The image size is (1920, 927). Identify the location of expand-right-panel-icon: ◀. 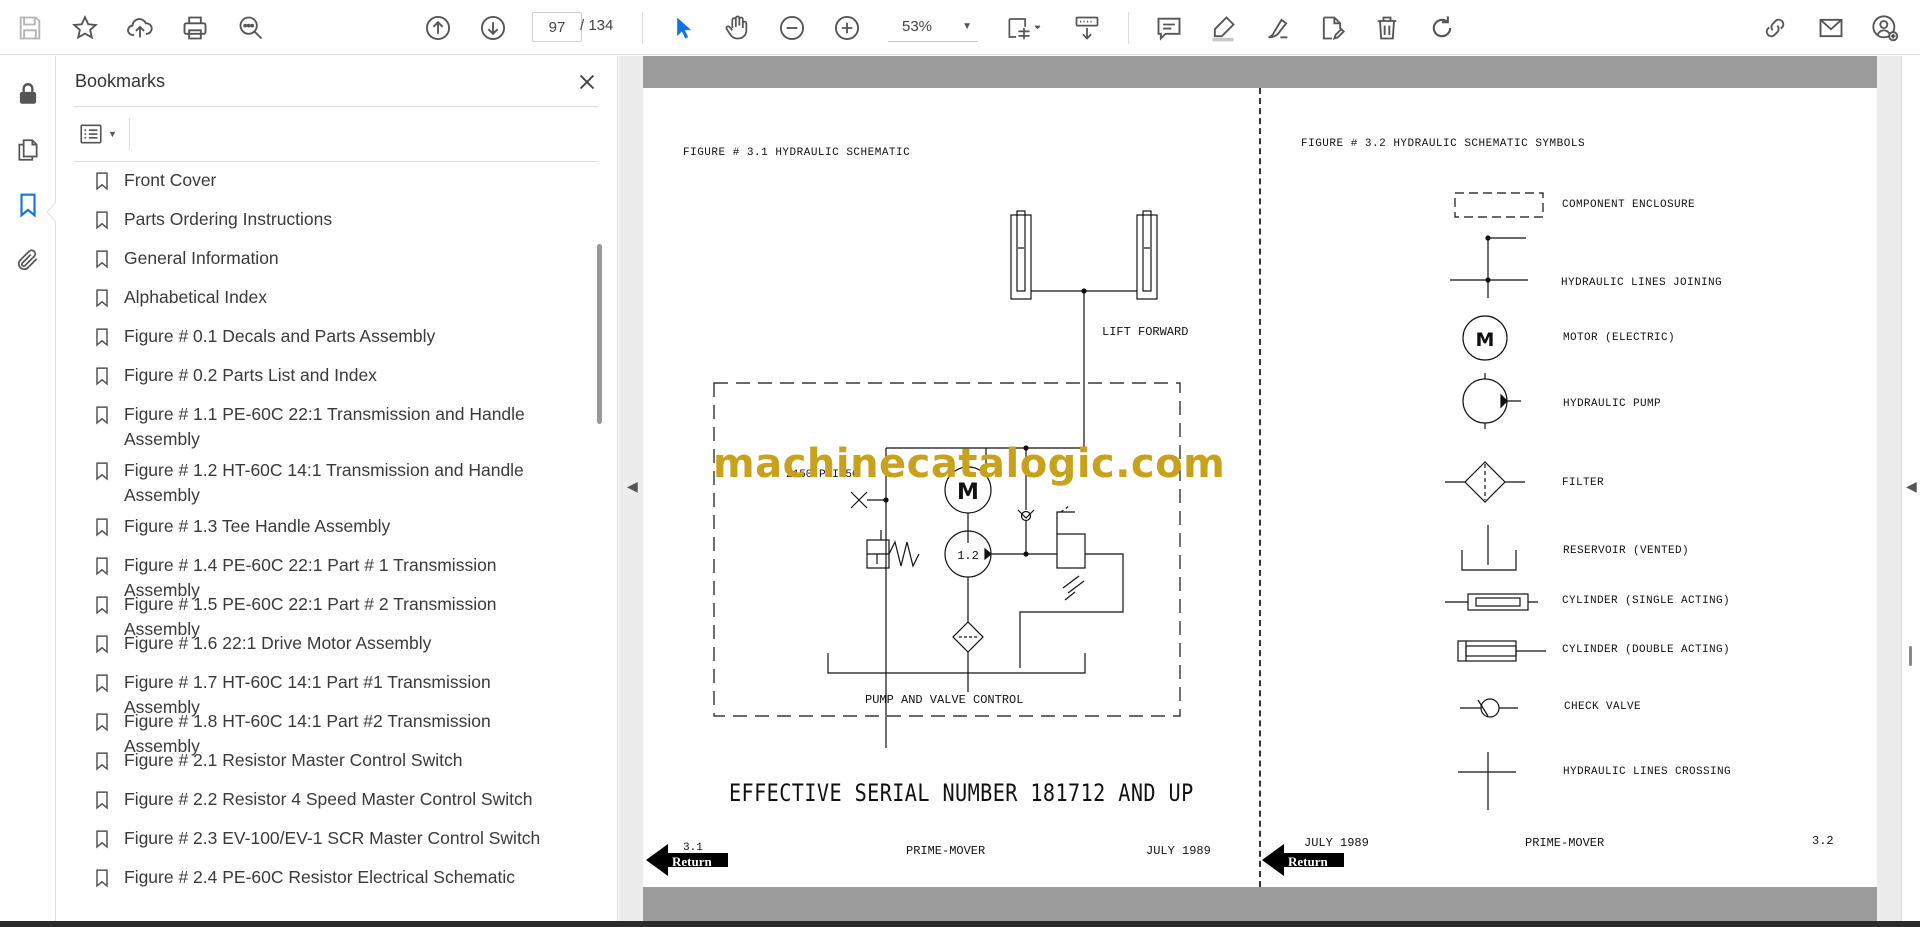
(1911, 486).